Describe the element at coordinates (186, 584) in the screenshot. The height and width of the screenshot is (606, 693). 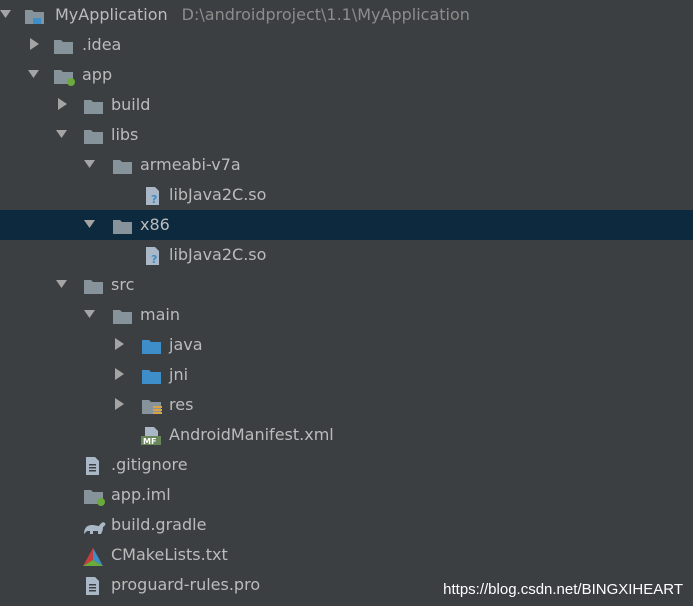
I see `tree-label-proguard: proguard-rules.pro` at that location.